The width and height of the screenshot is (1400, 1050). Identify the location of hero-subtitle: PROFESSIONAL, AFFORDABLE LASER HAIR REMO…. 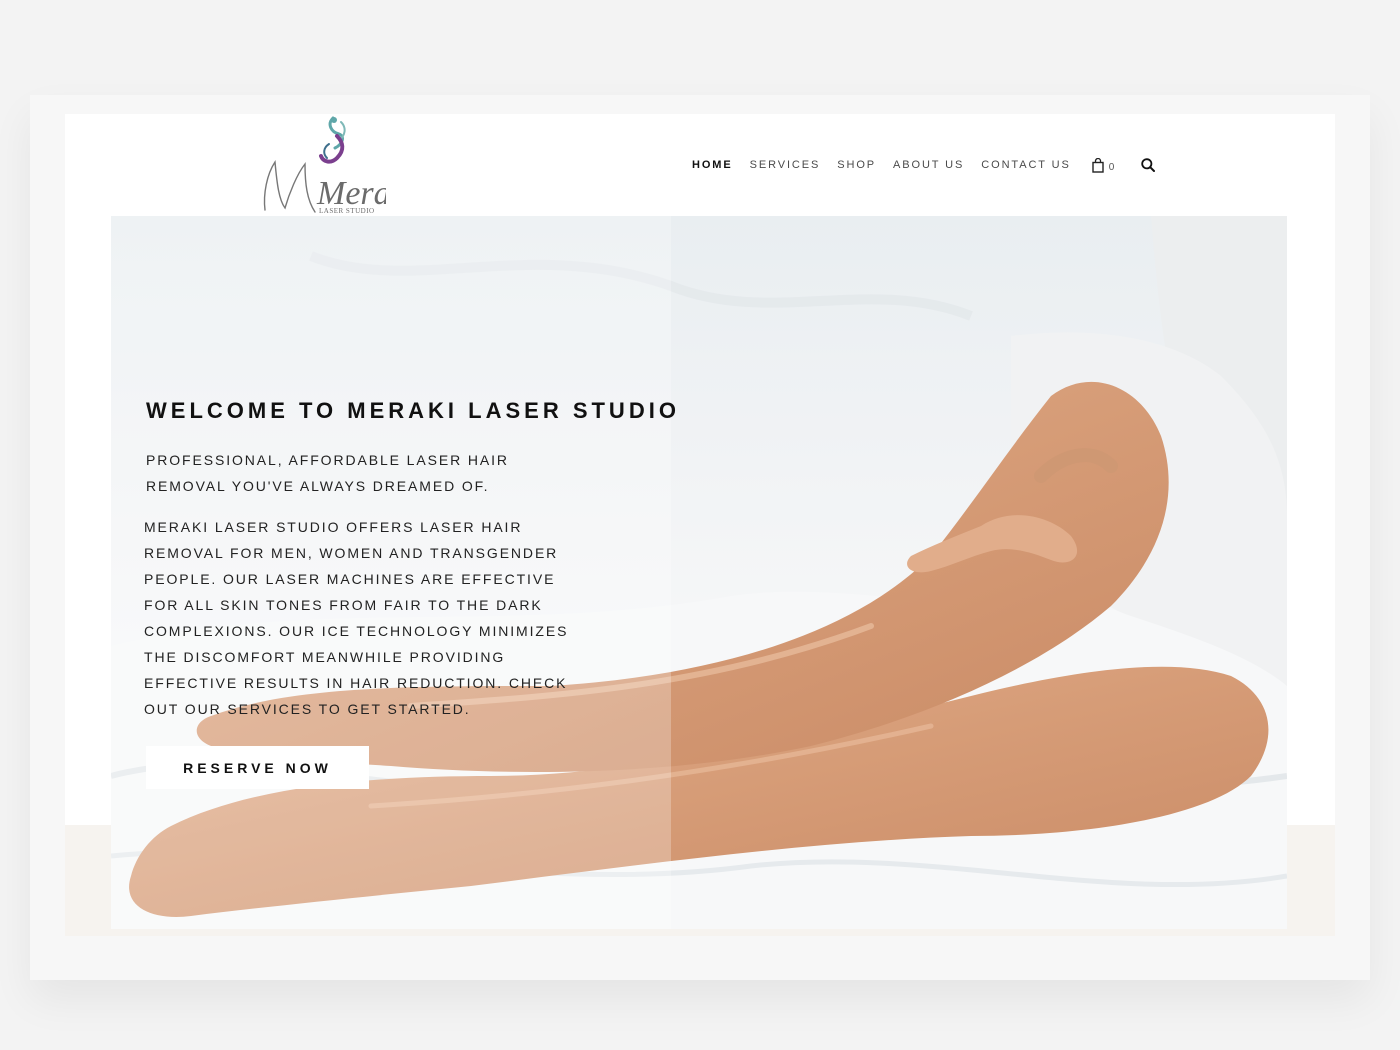
(327, 473).